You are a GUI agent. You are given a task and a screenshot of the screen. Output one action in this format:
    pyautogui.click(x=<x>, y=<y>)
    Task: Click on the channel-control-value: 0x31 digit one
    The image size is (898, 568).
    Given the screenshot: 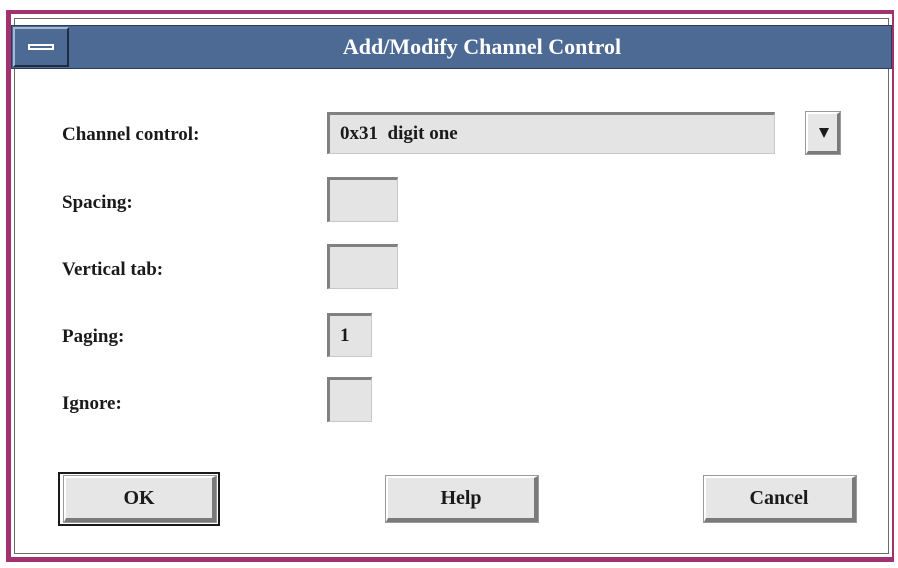 What is the action you would take?
    pyautogui.click(x=399, y=133)
    